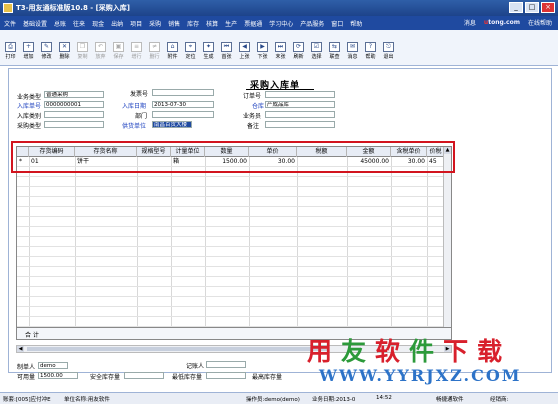 Image resolution: width=558 pixels, height=404 pixels. I want to click on toolbar-button-abandon: ↶ 放弃, so click(100, 53).